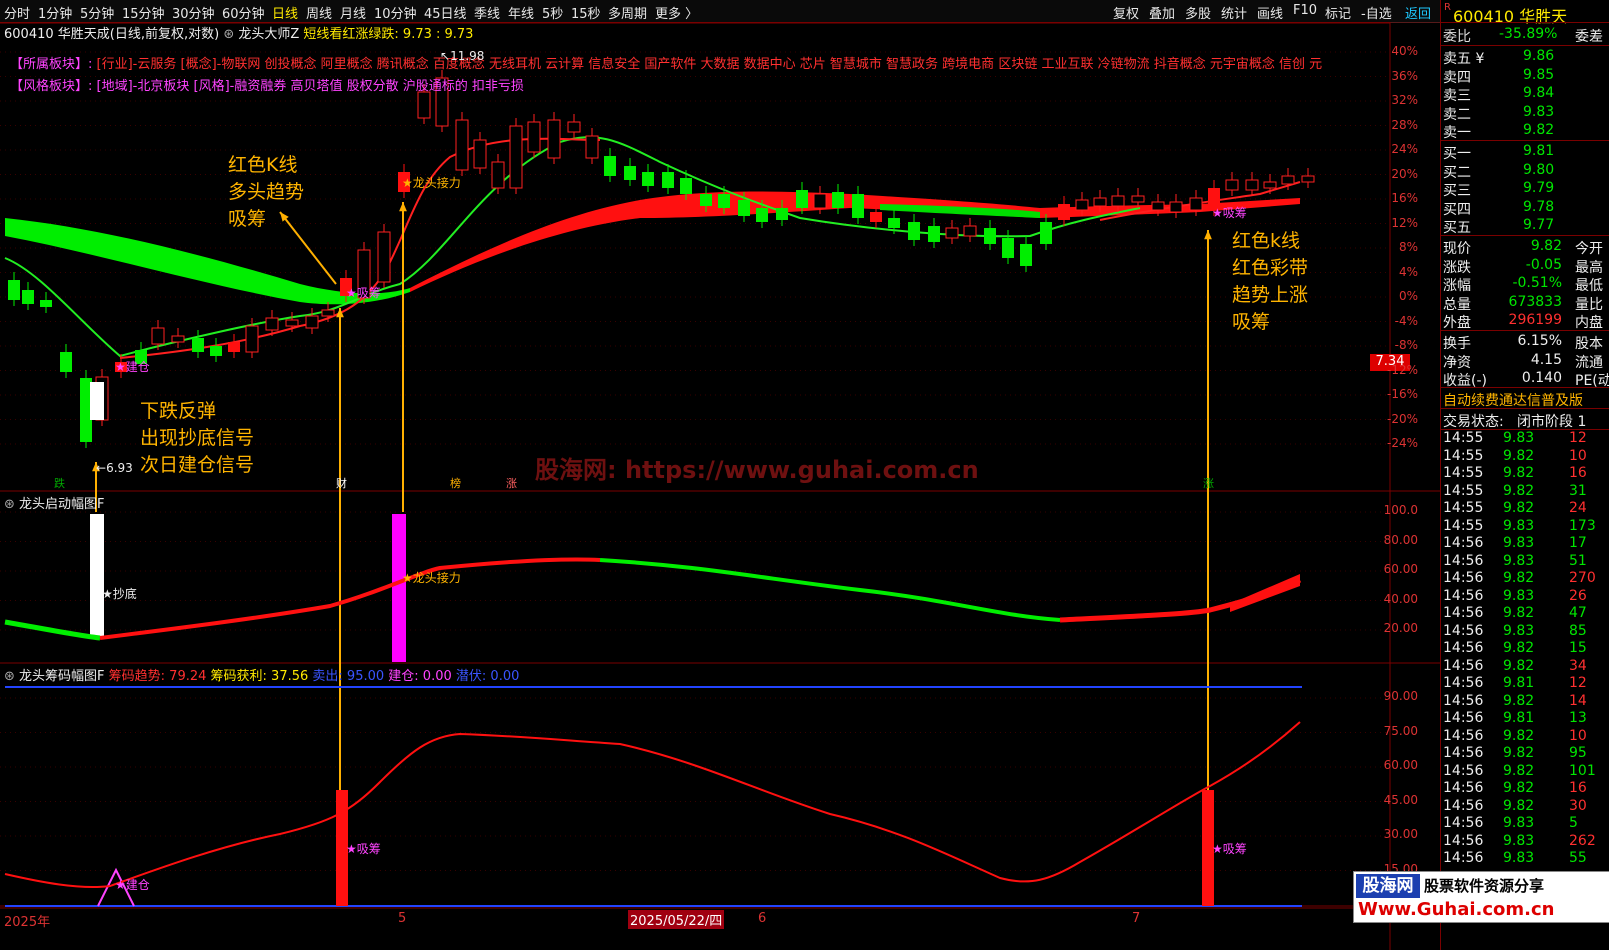 The image size is (1609, 950). I want to click on tick-volume: 26, so click(1578, 595).